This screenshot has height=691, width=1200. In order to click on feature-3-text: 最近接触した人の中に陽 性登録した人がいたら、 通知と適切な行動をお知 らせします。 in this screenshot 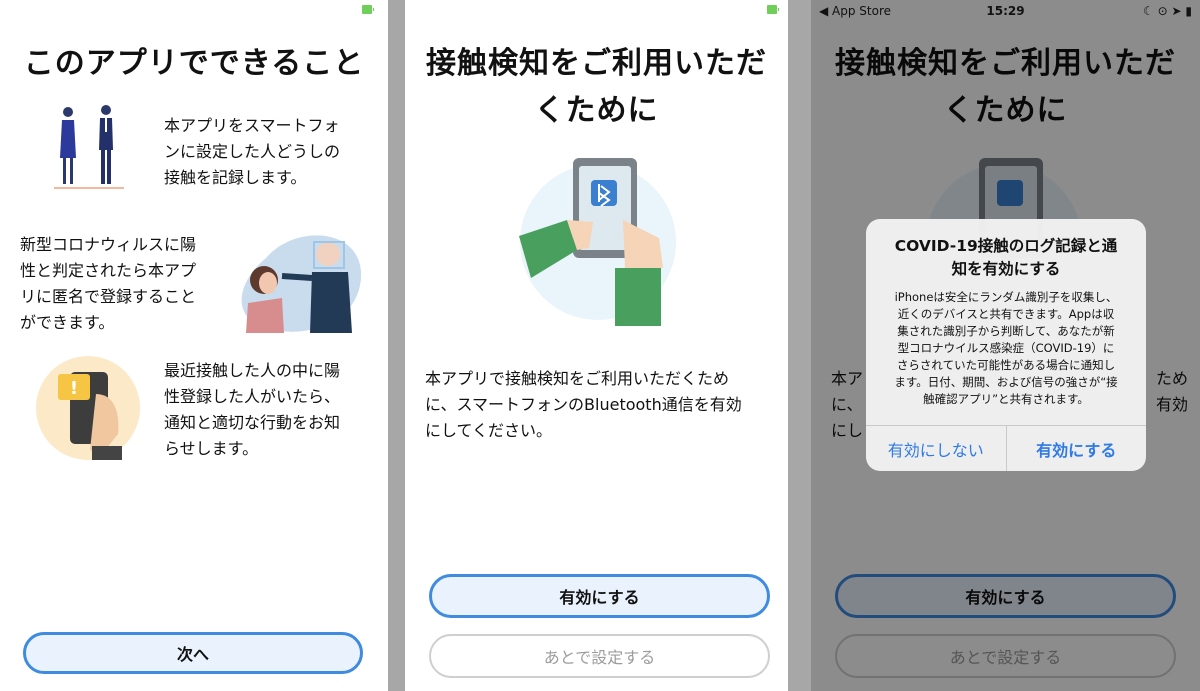, I will do `click(252, 409)`.